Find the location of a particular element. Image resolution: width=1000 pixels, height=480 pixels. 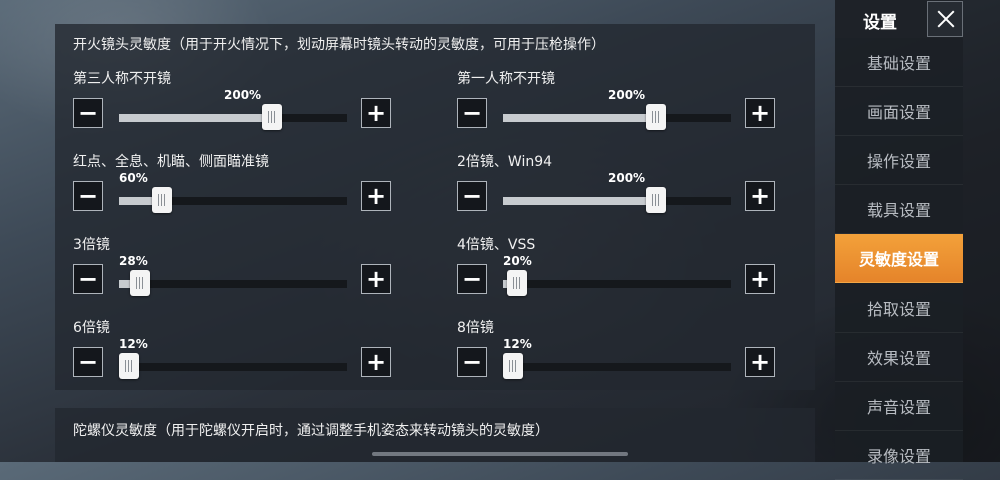

slider-value: 60% is located at coordinates (133, 178).